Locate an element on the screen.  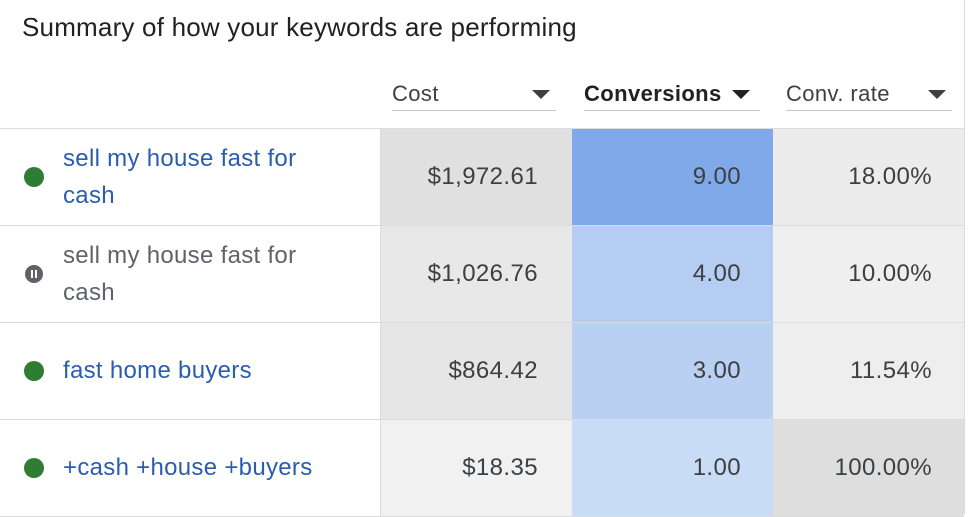
keyword-link: fast home buyers is located at coordinates (213, 370).